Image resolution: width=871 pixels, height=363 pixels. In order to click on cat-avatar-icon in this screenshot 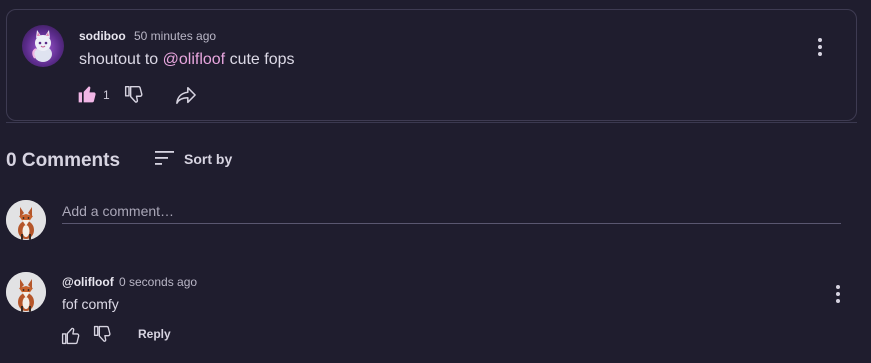, I will do `click(42, 46)`.